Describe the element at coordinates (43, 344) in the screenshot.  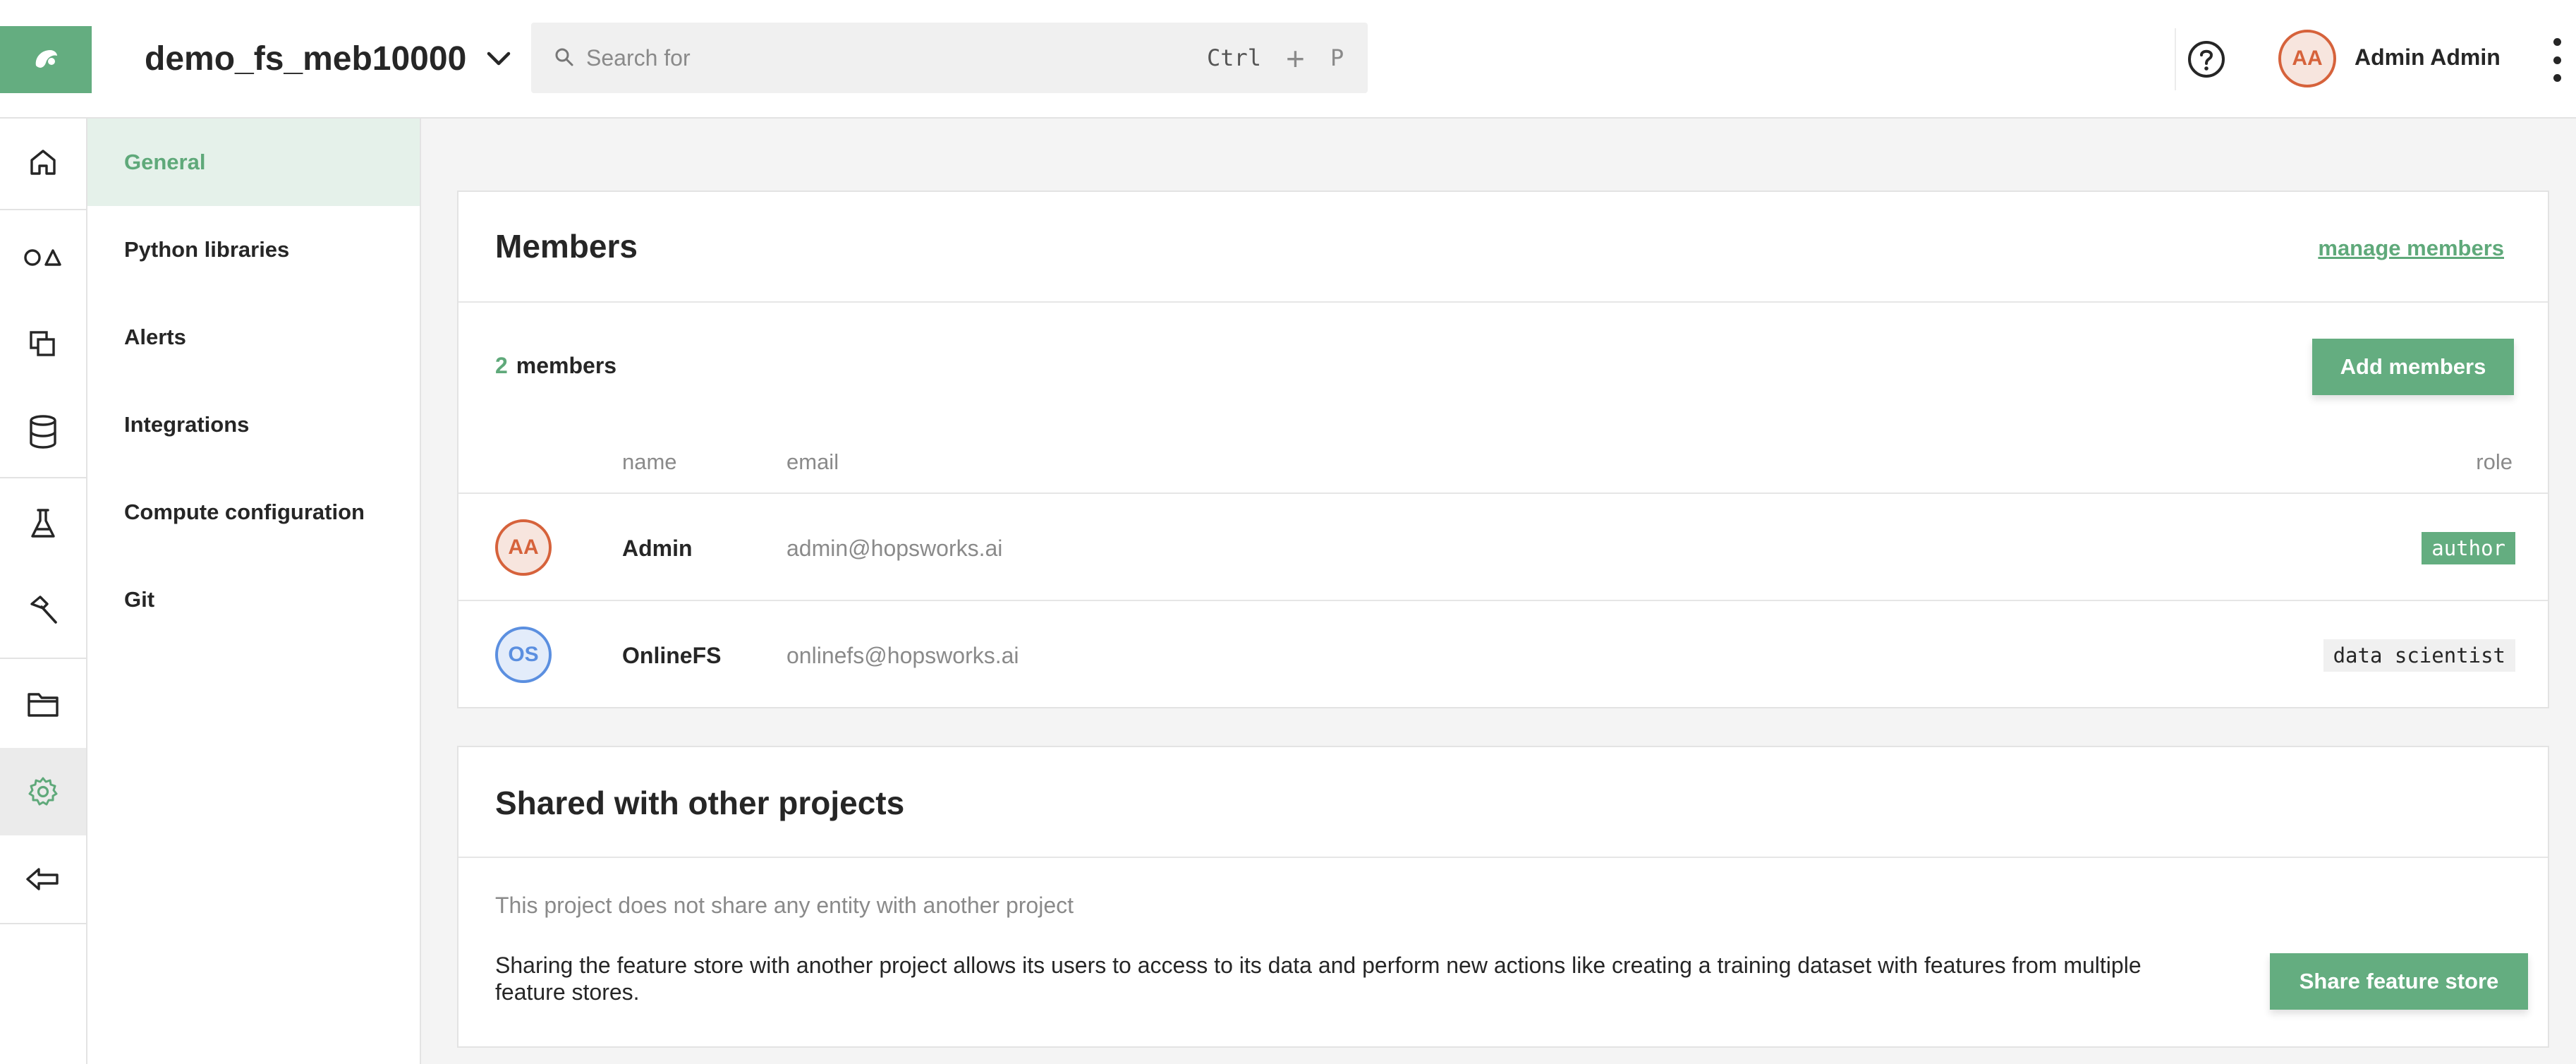
I see `copy-icon` at that location.